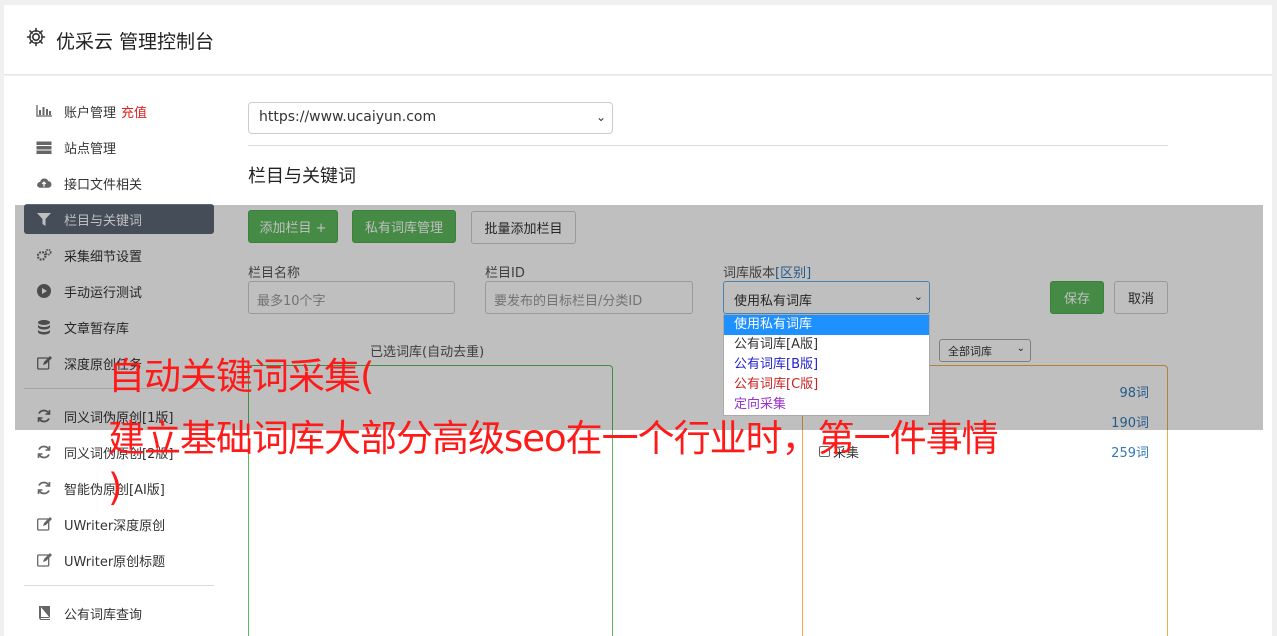 The width and height of the screenshot is (1277, 636). Describe the element at coordinates (600, 117) in the screenshot. I see `chevron-down-icon: ⌄` at that location.